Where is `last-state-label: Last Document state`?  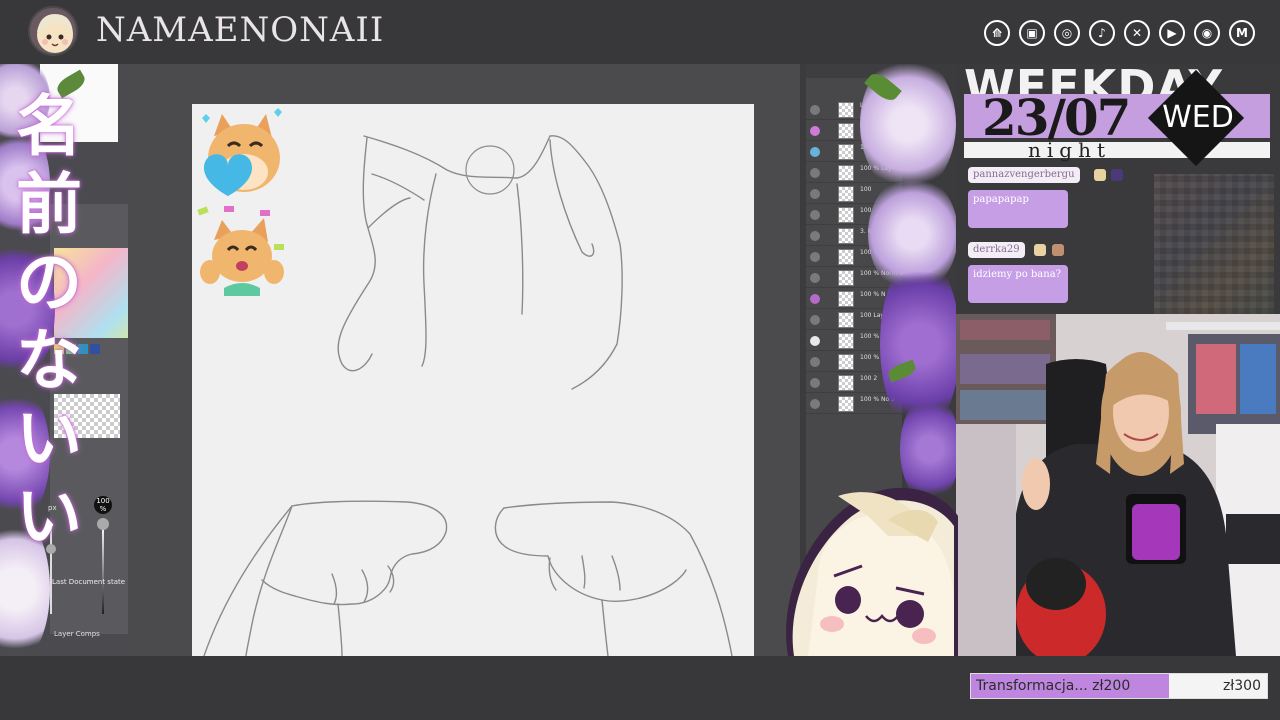
last-state-label: Last Document state is located at coordinates (89, 582).